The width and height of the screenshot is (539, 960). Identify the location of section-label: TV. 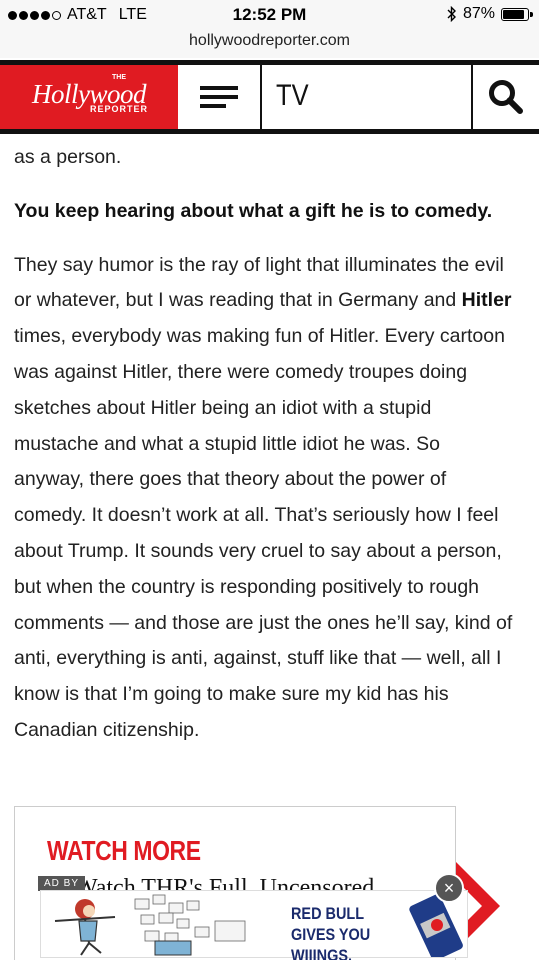
(292, 95).